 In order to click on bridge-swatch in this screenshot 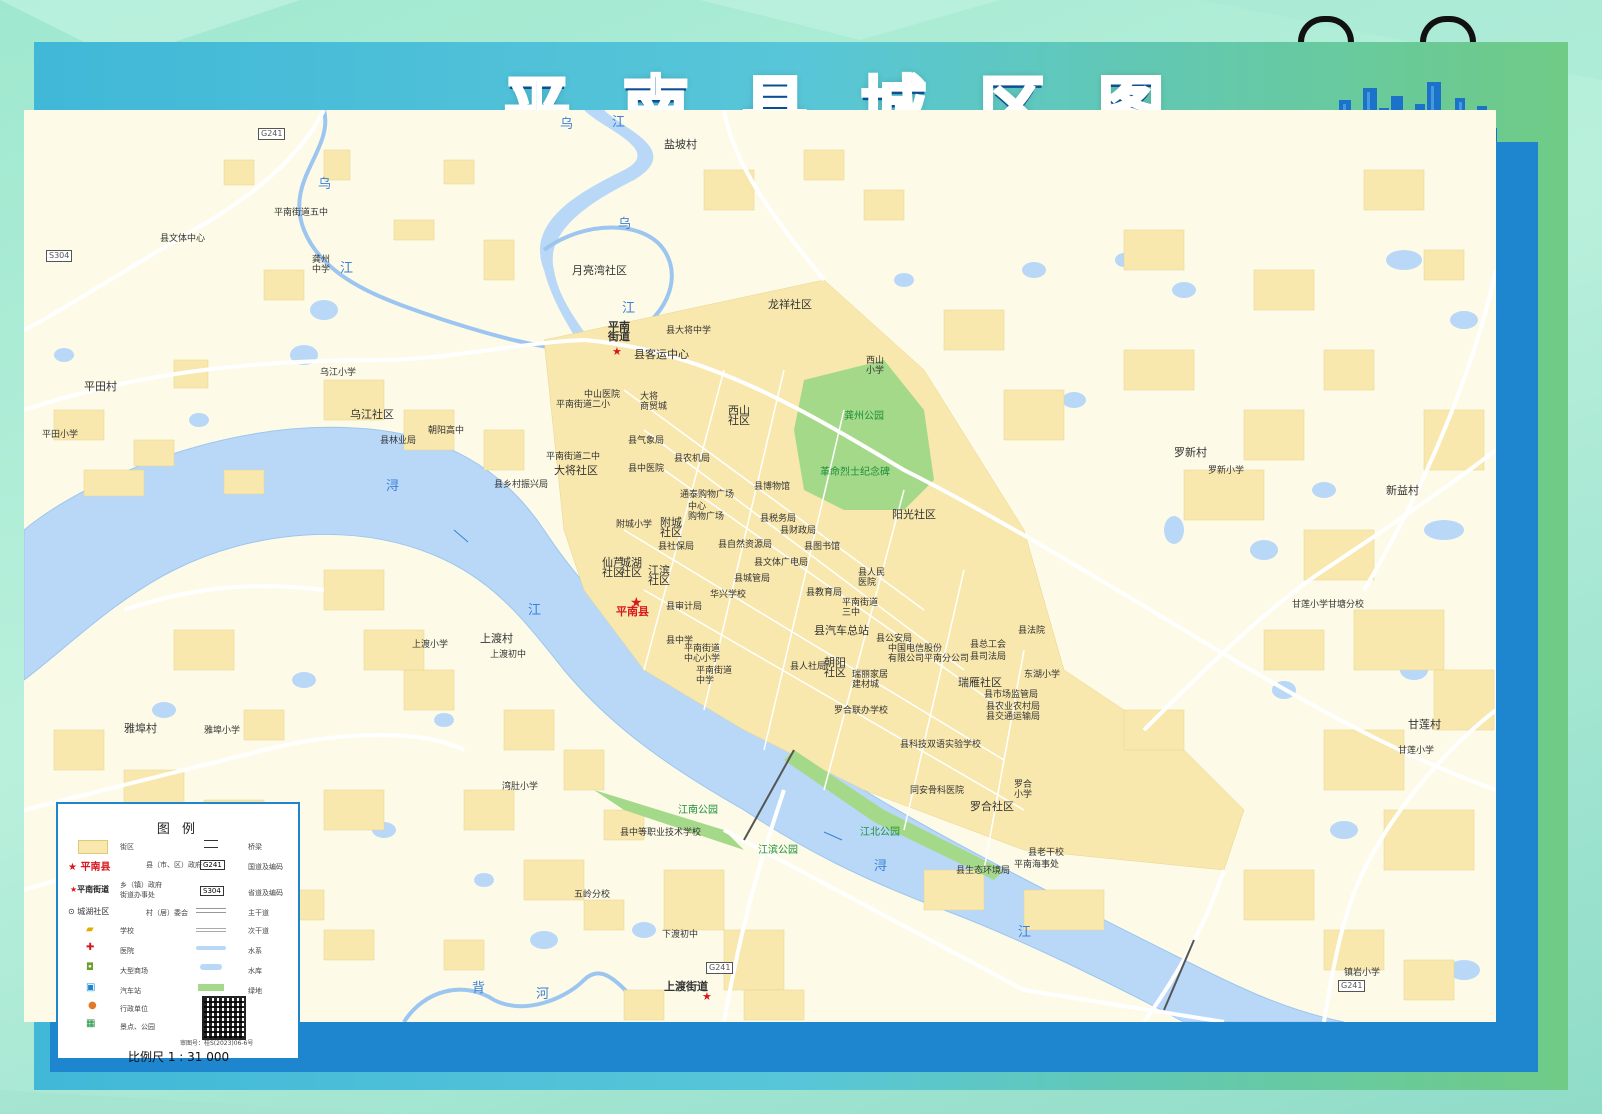, I will do `click(211, 844)`.